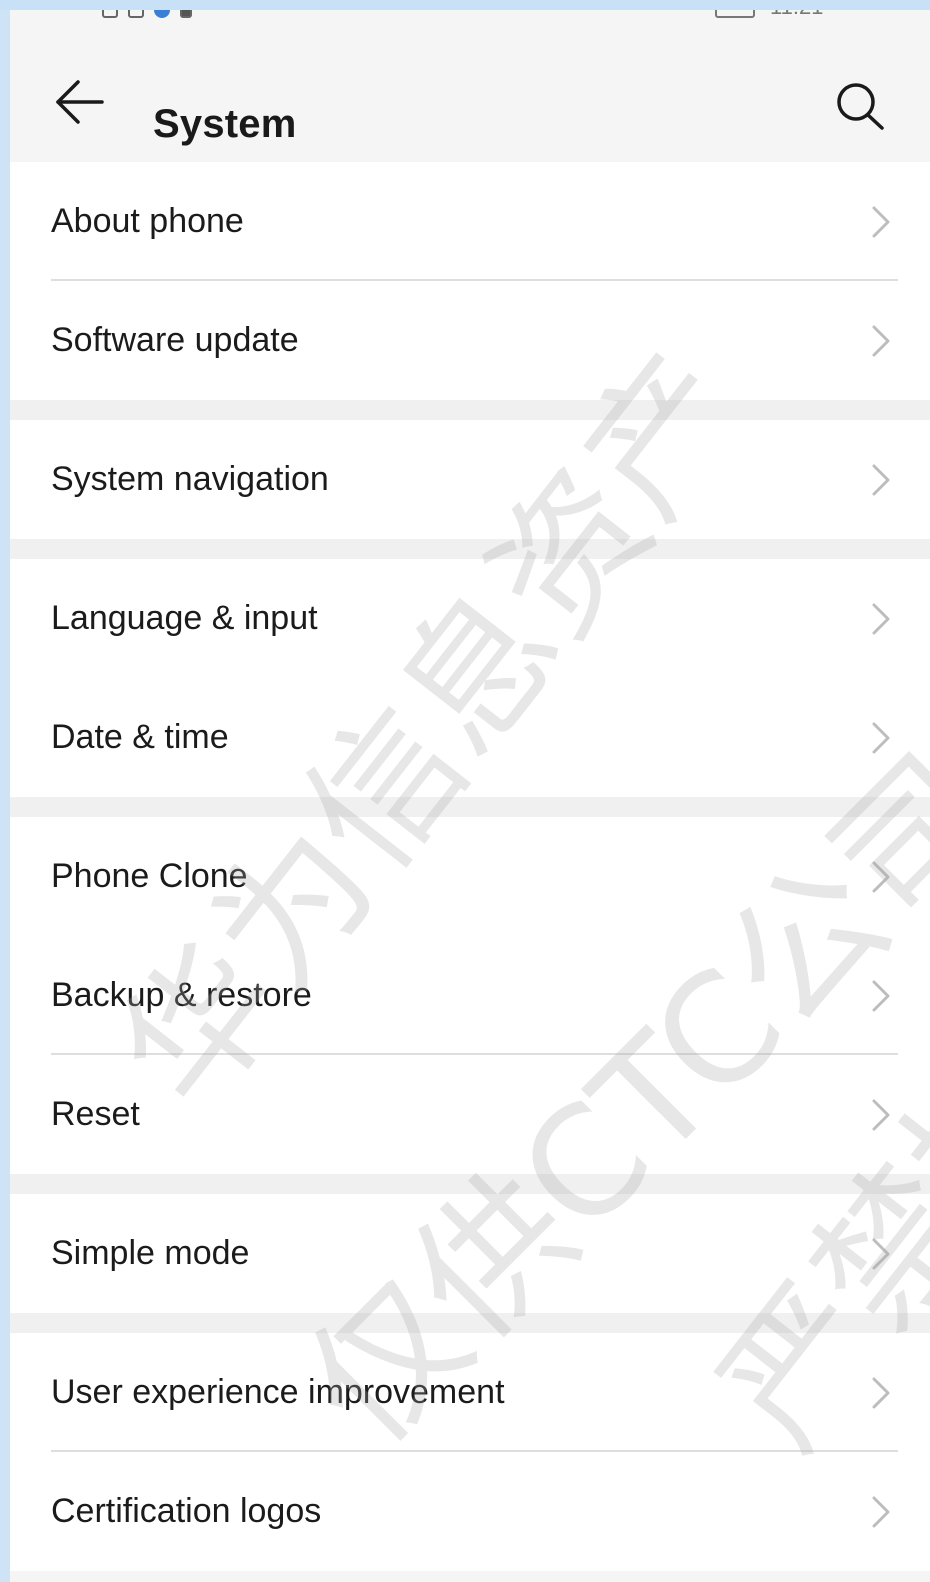  Describe the element at coordinates (175, 340) in the screenshot. I see `settings-item-label: Software update` at that location.